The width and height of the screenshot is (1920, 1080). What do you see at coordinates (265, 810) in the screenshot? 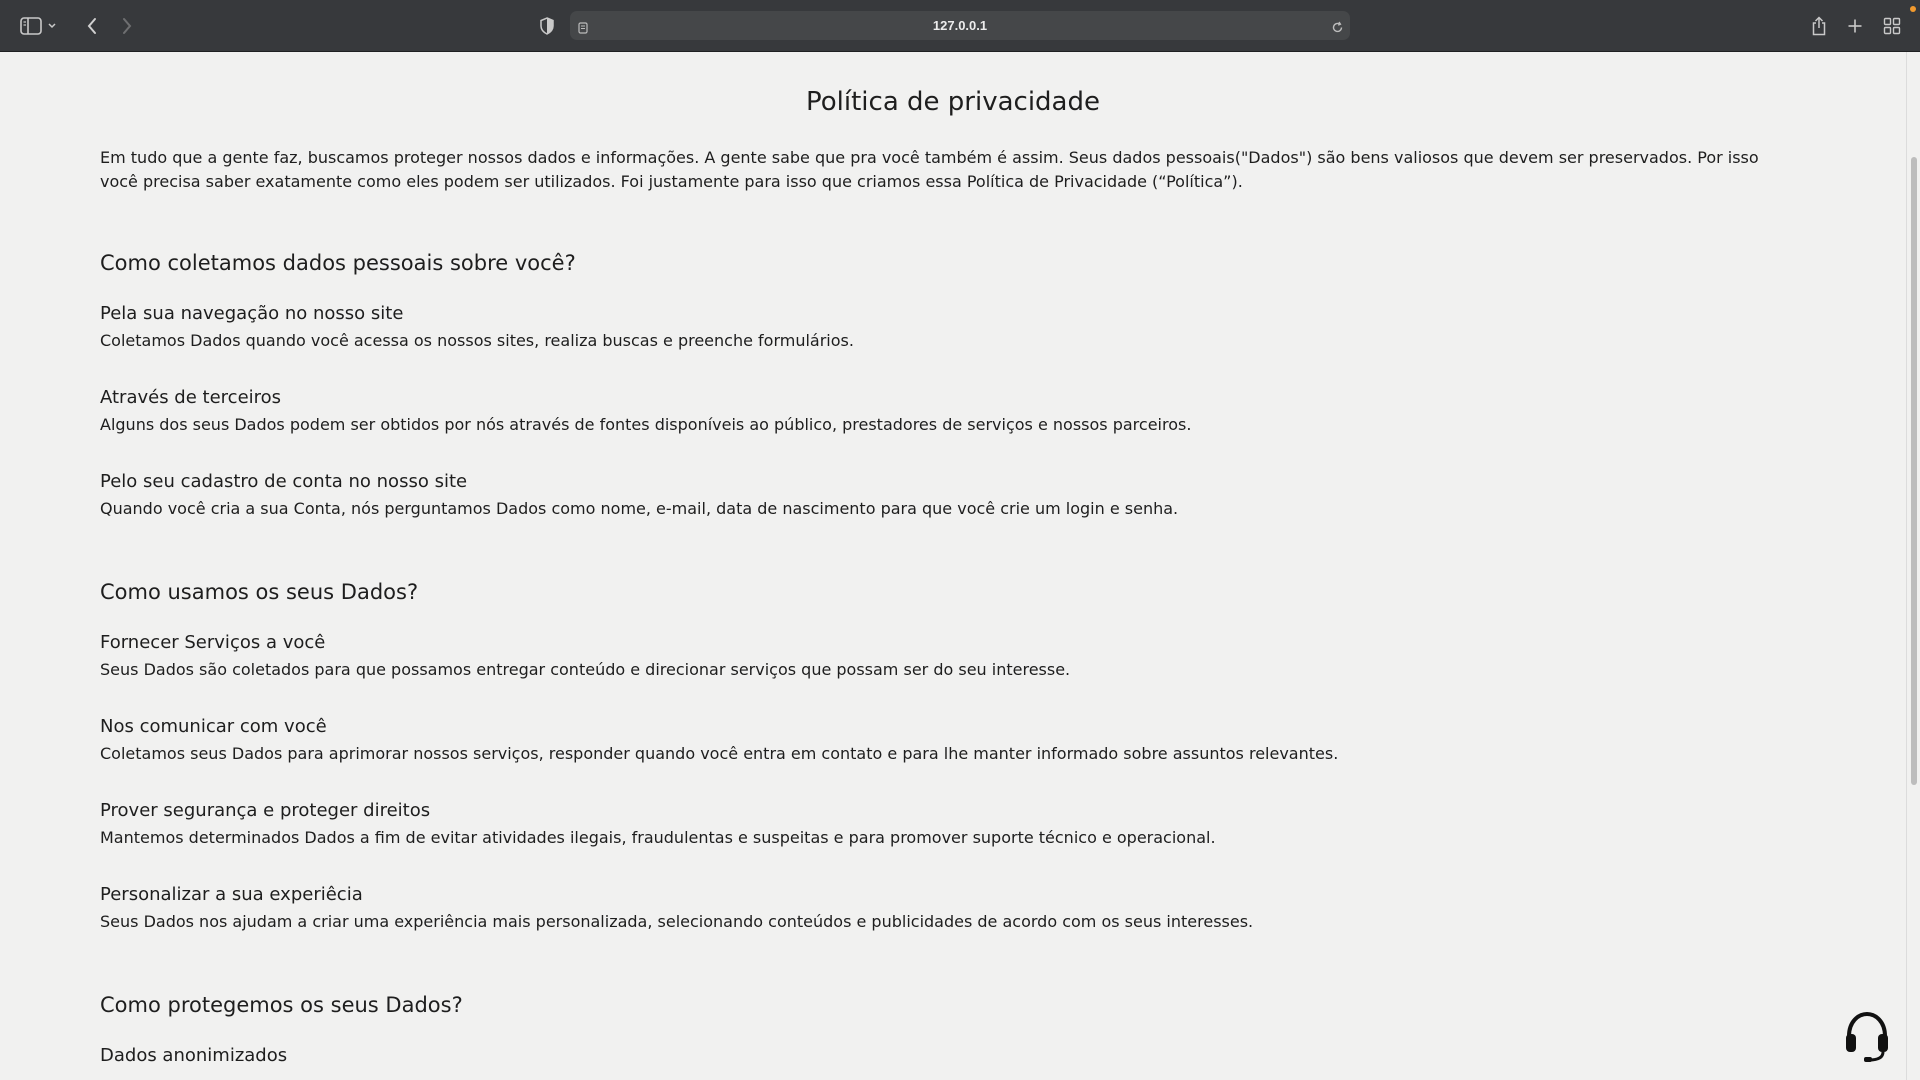
I see `item-title: Prover segurança e proteger direitos` at bounding box center [265, 810].